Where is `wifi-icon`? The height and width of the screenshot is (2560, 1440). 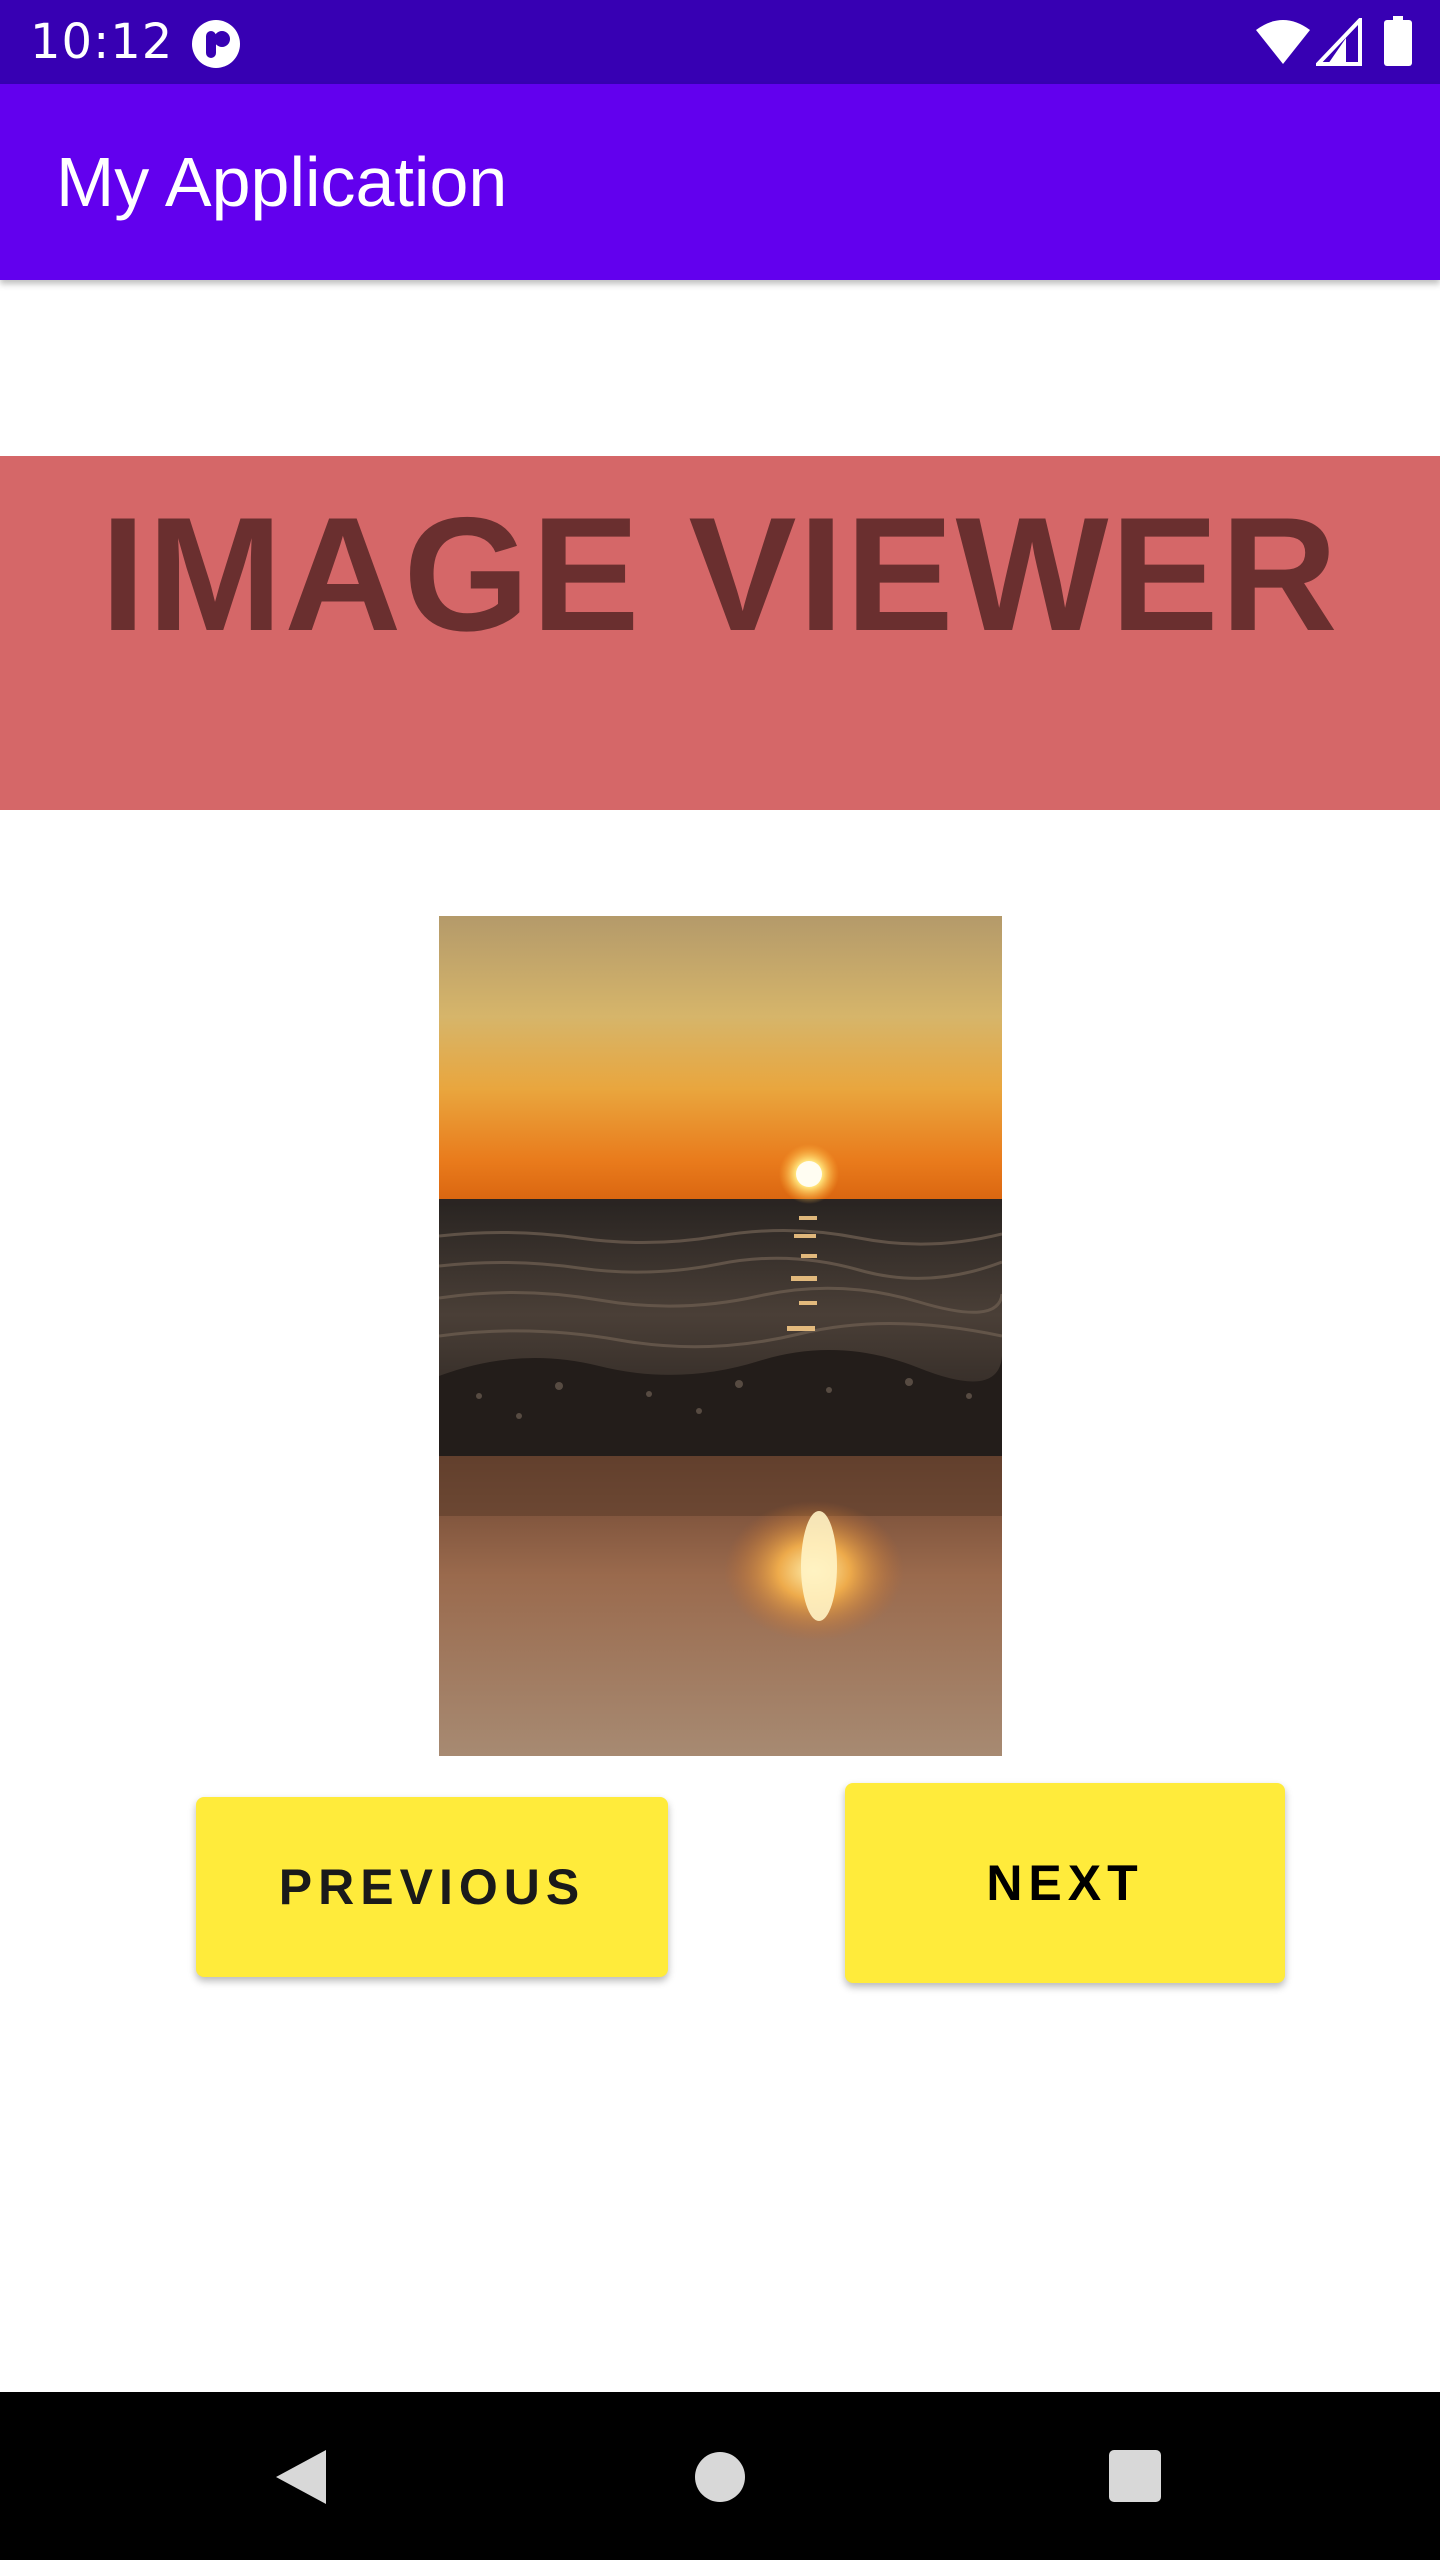
wifi-icon is located at coordinates (1283, 42).